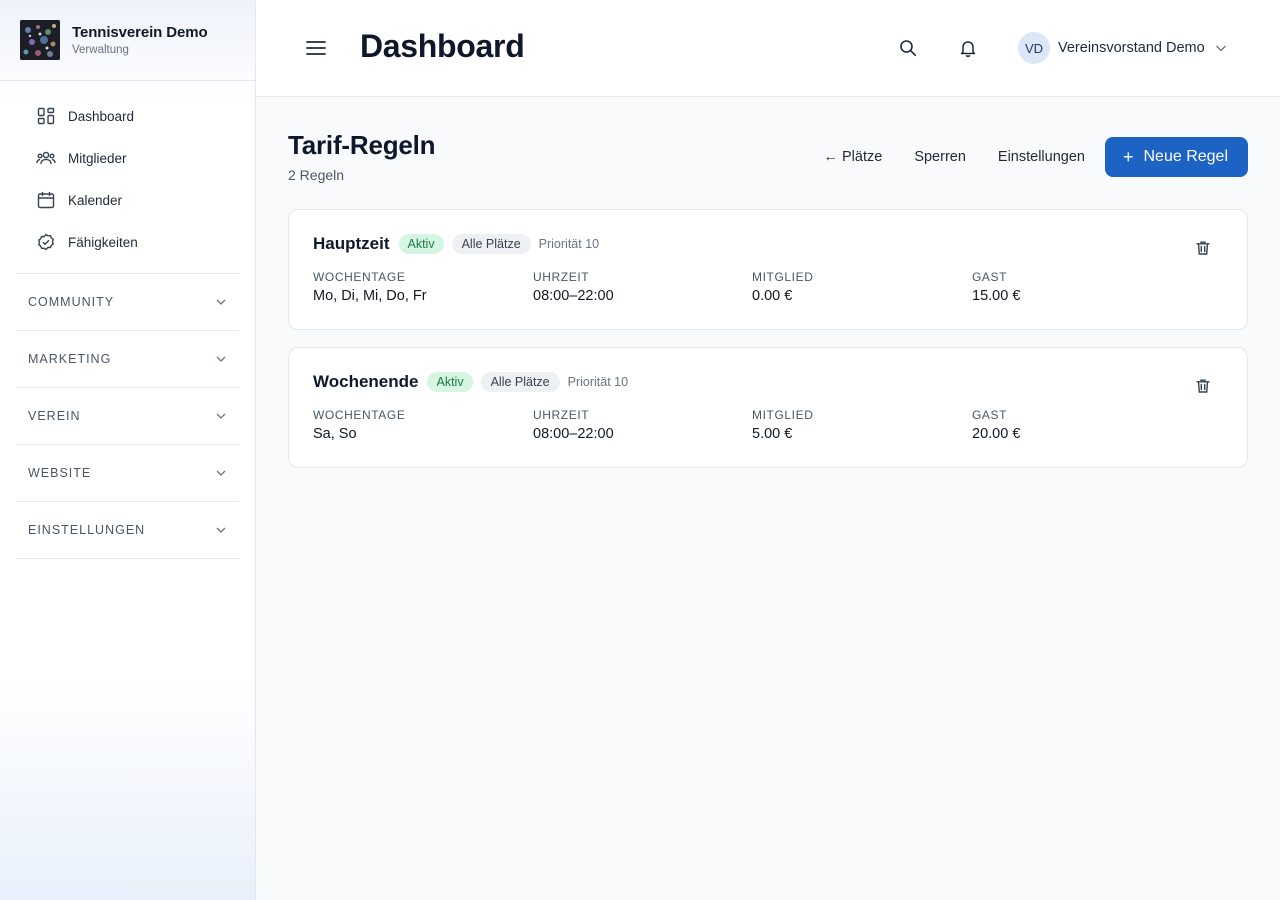 This screenshot has width=1280, height=900. I want to click on group-label: EINSTELLUNGEN, so click(87, 530).